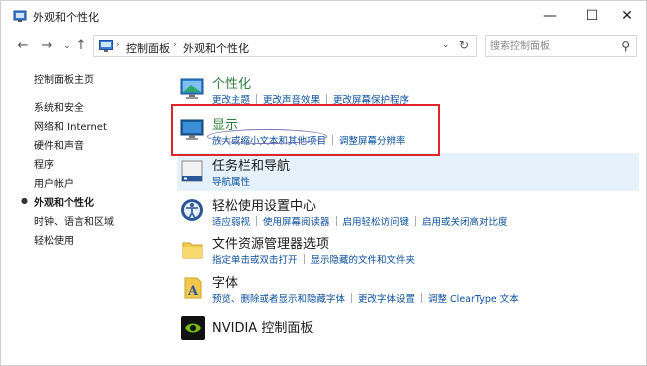 The image size is (647, 366). What do you see at coordinates (465, 222) in the screenshot?
I see `link-high-contrast: 启用或关闭高对比度` at bounding box center [465, 222].